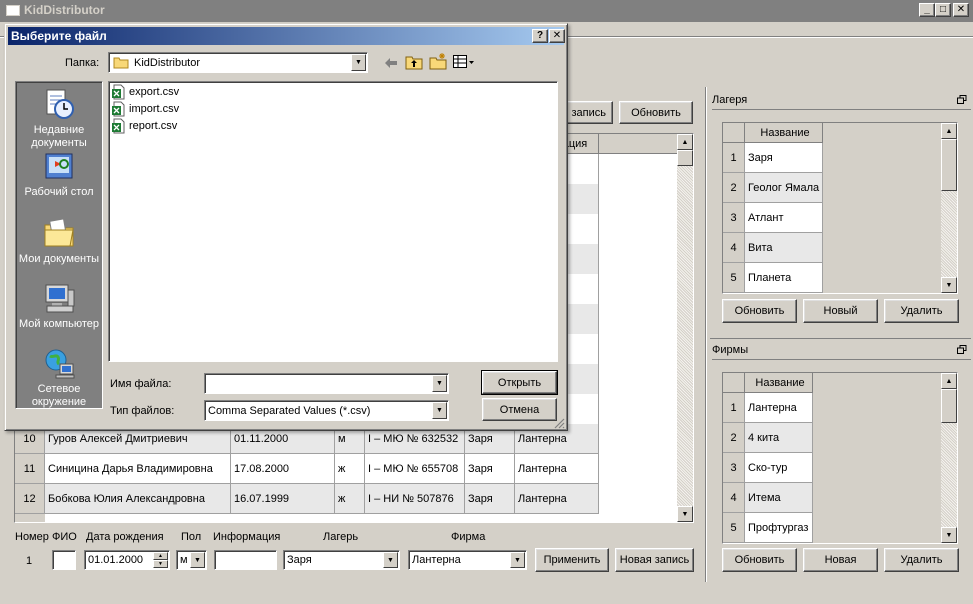  Describe the element at coordinates (921, 560) in the screenshot. I see `firms-delete-button: Удалить` at that location.